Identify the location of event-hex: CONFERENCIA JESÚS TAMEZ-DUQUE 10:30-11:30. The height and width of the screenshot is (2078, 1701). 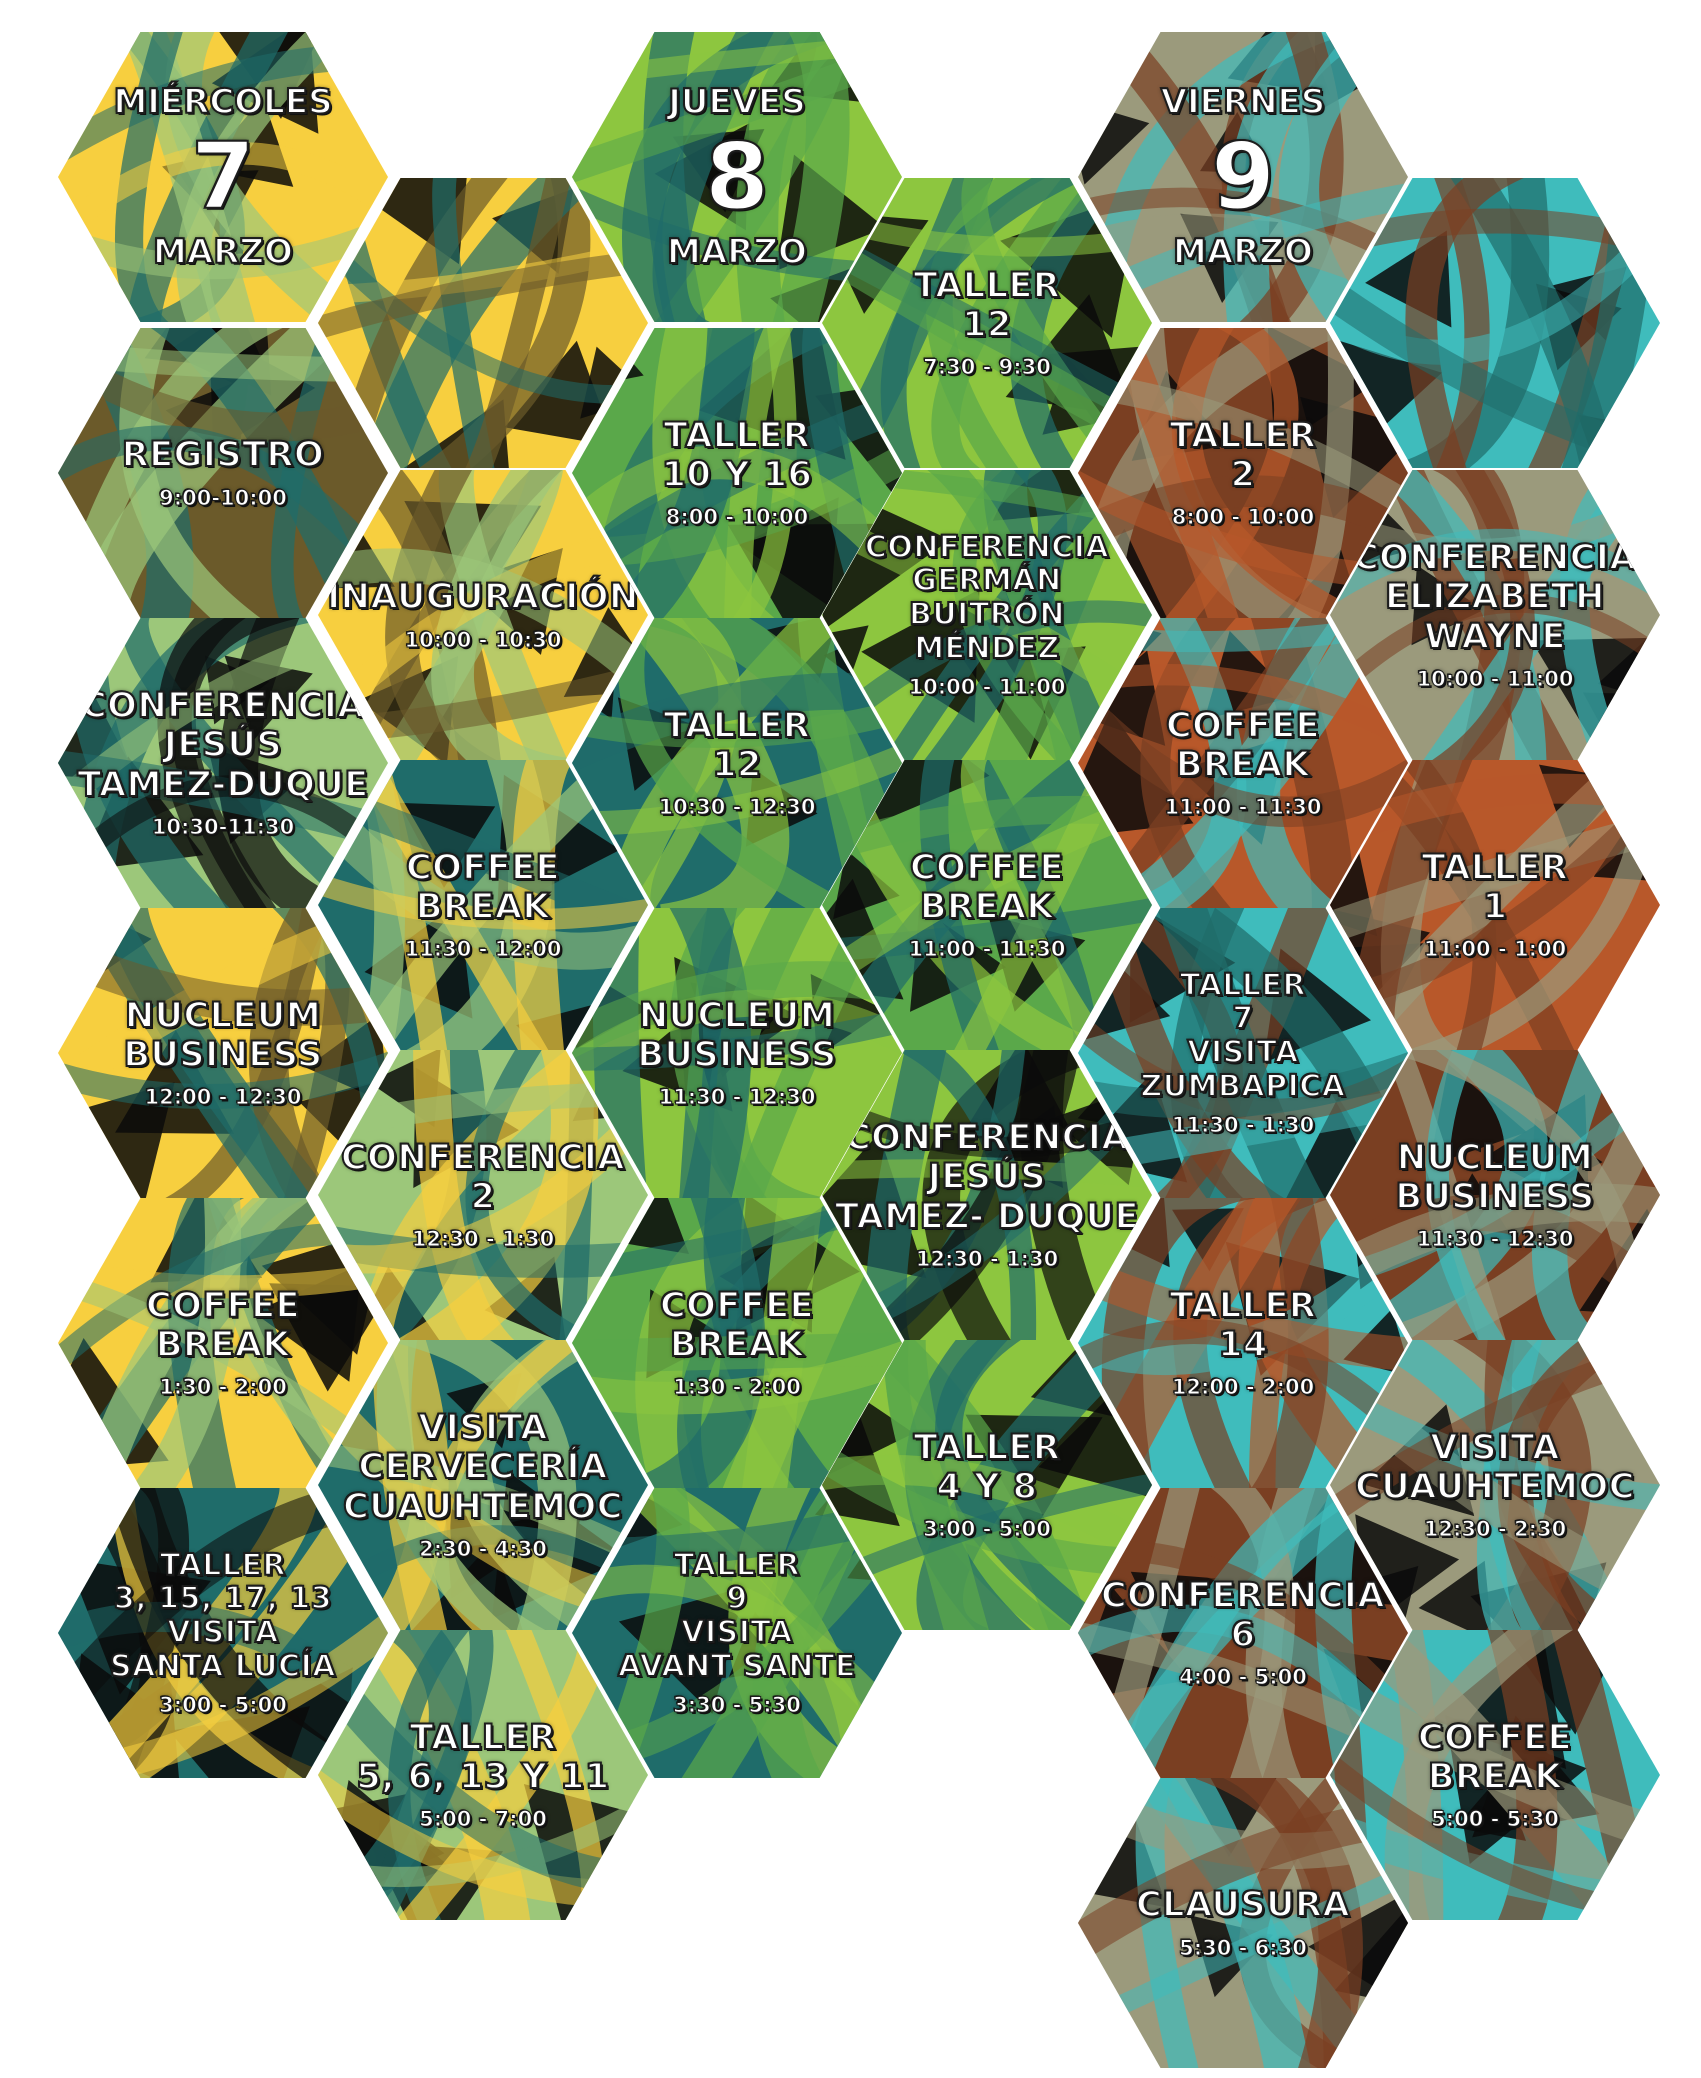
(223, 763).